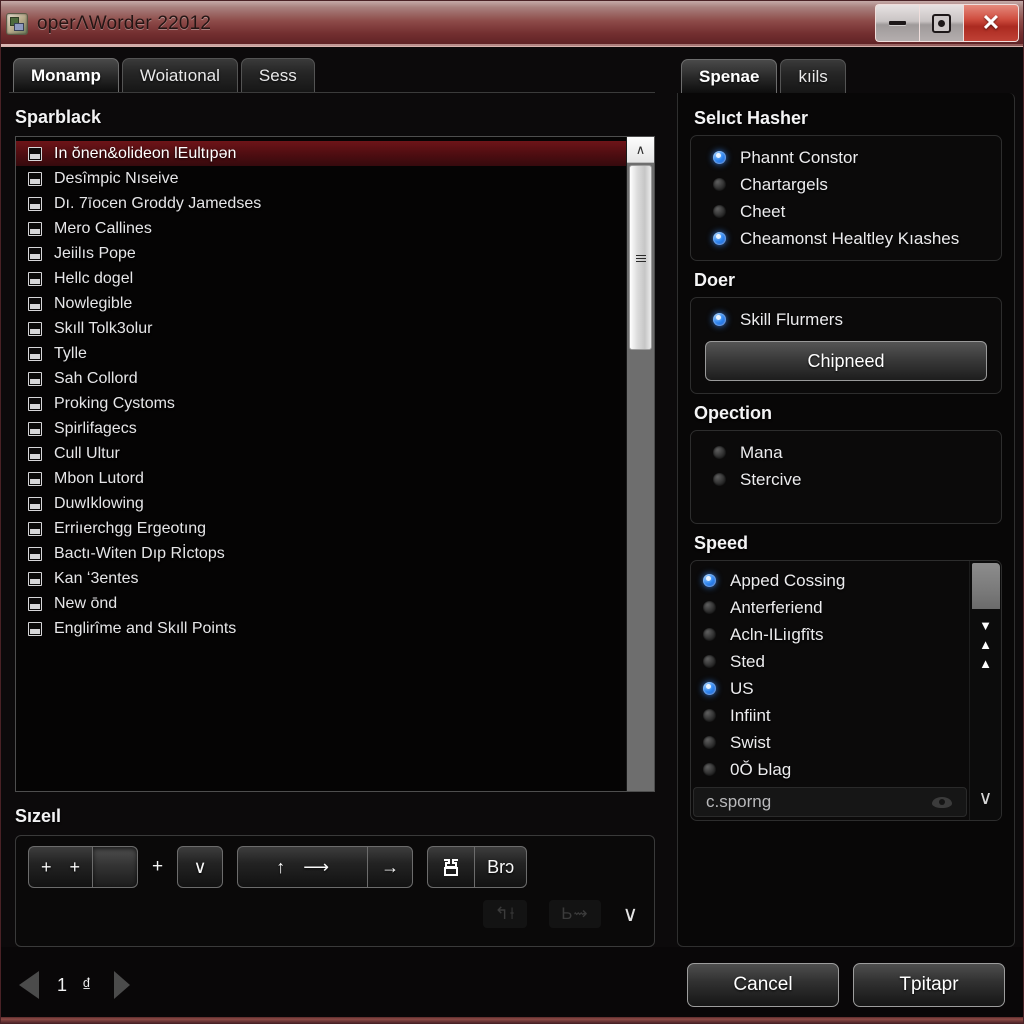  I want to click on triangle-left-icon, so click(29, 985).